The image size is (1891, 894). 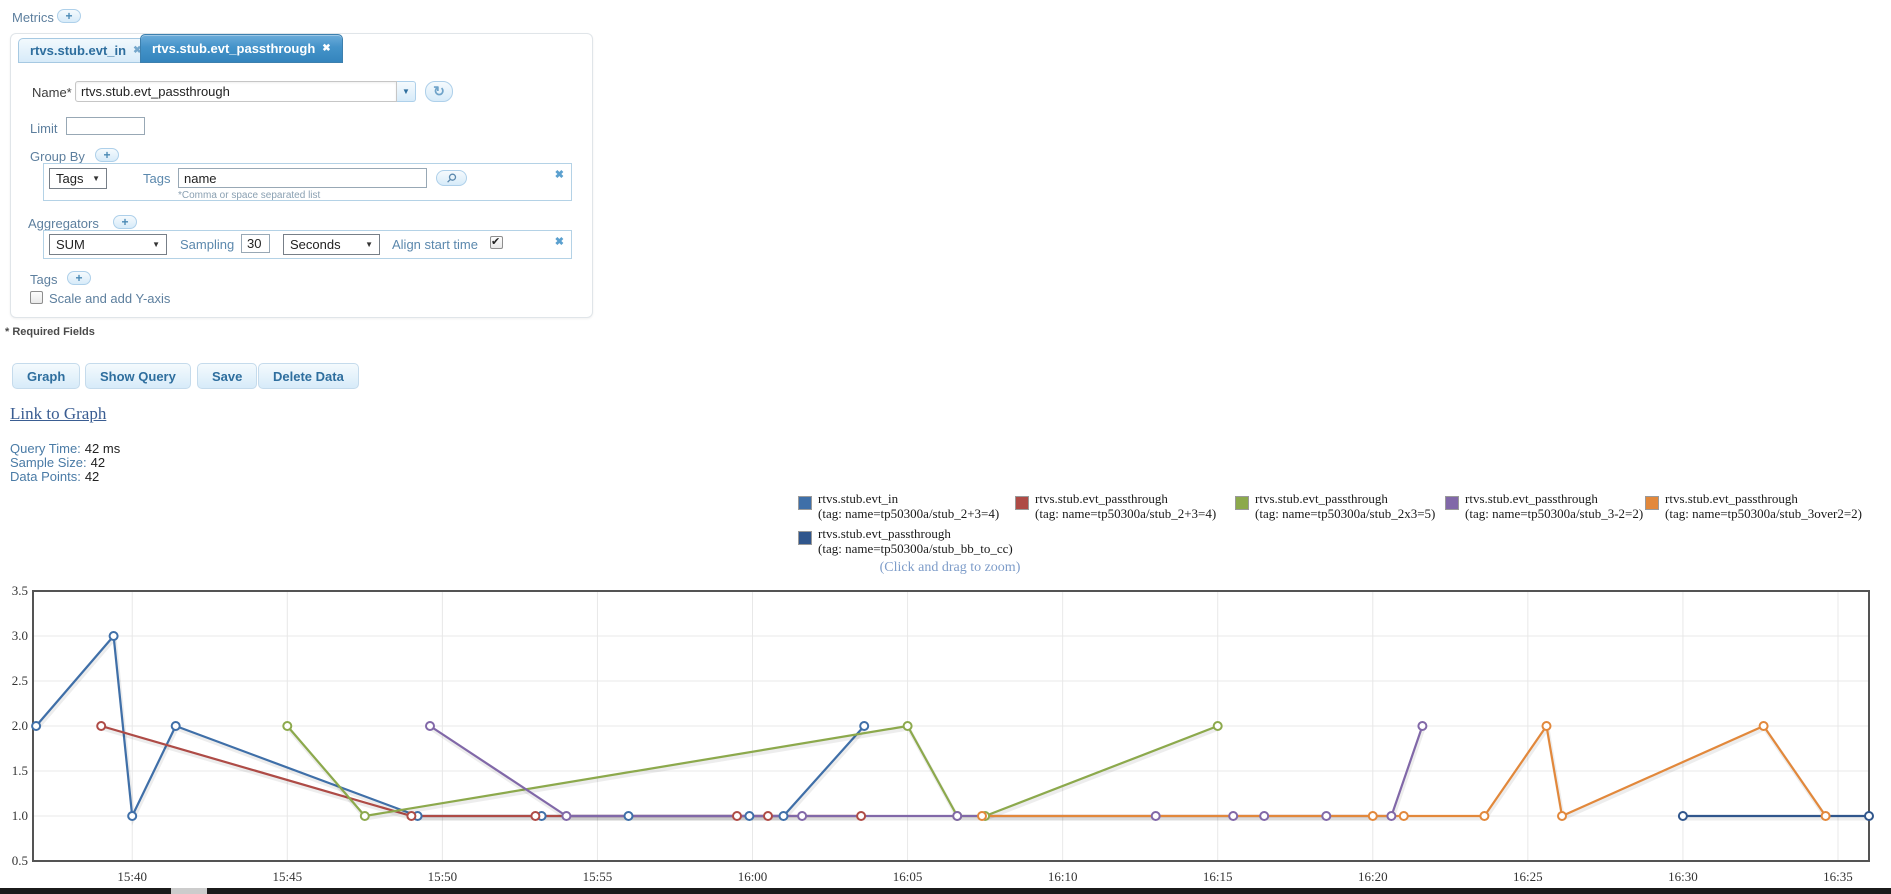 What do you see at coordinates (20, 725) in the screenshot?
I see `y-tick-label: 2.0` at bounding box center [20, 725].